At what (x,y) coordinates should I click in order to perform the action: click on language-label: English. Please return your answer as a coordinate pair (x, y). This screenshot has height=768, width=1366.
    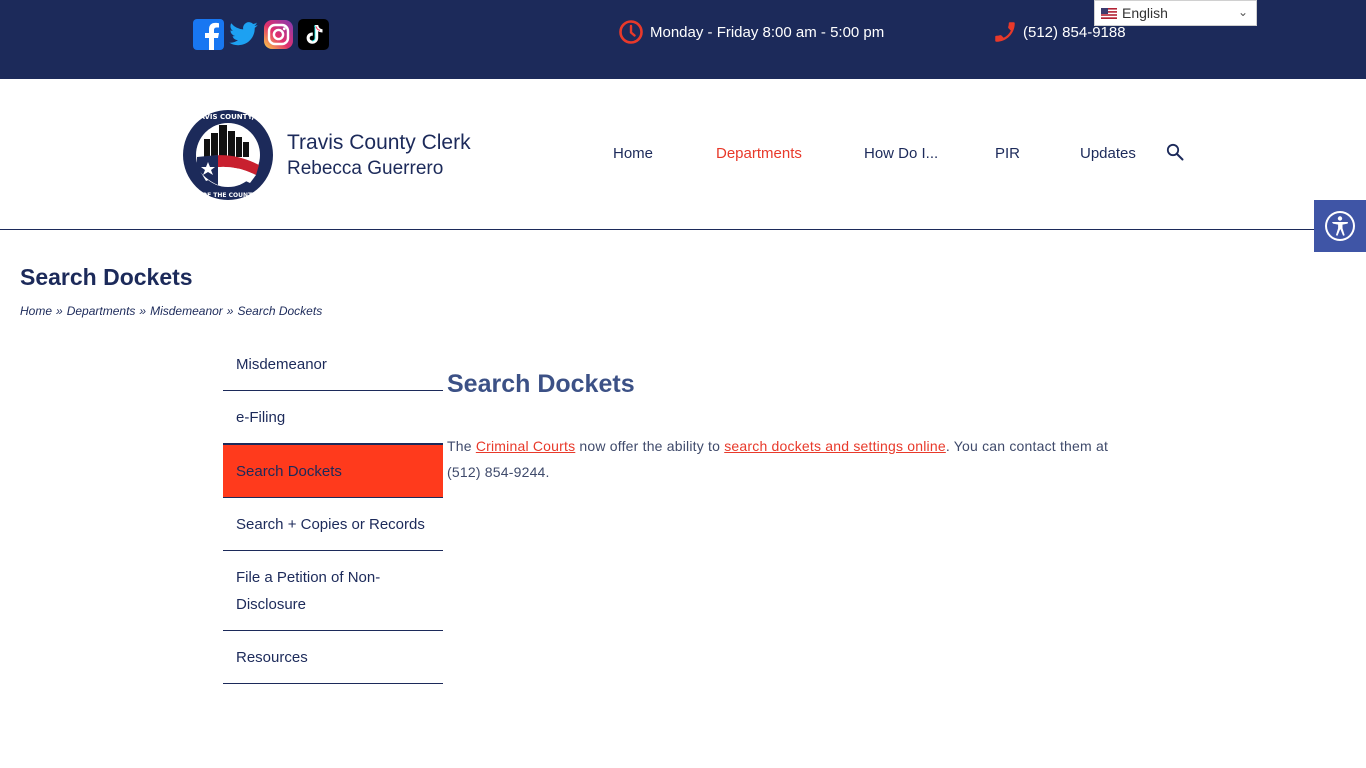
    Looking at the image, I should click on (1145, 13).